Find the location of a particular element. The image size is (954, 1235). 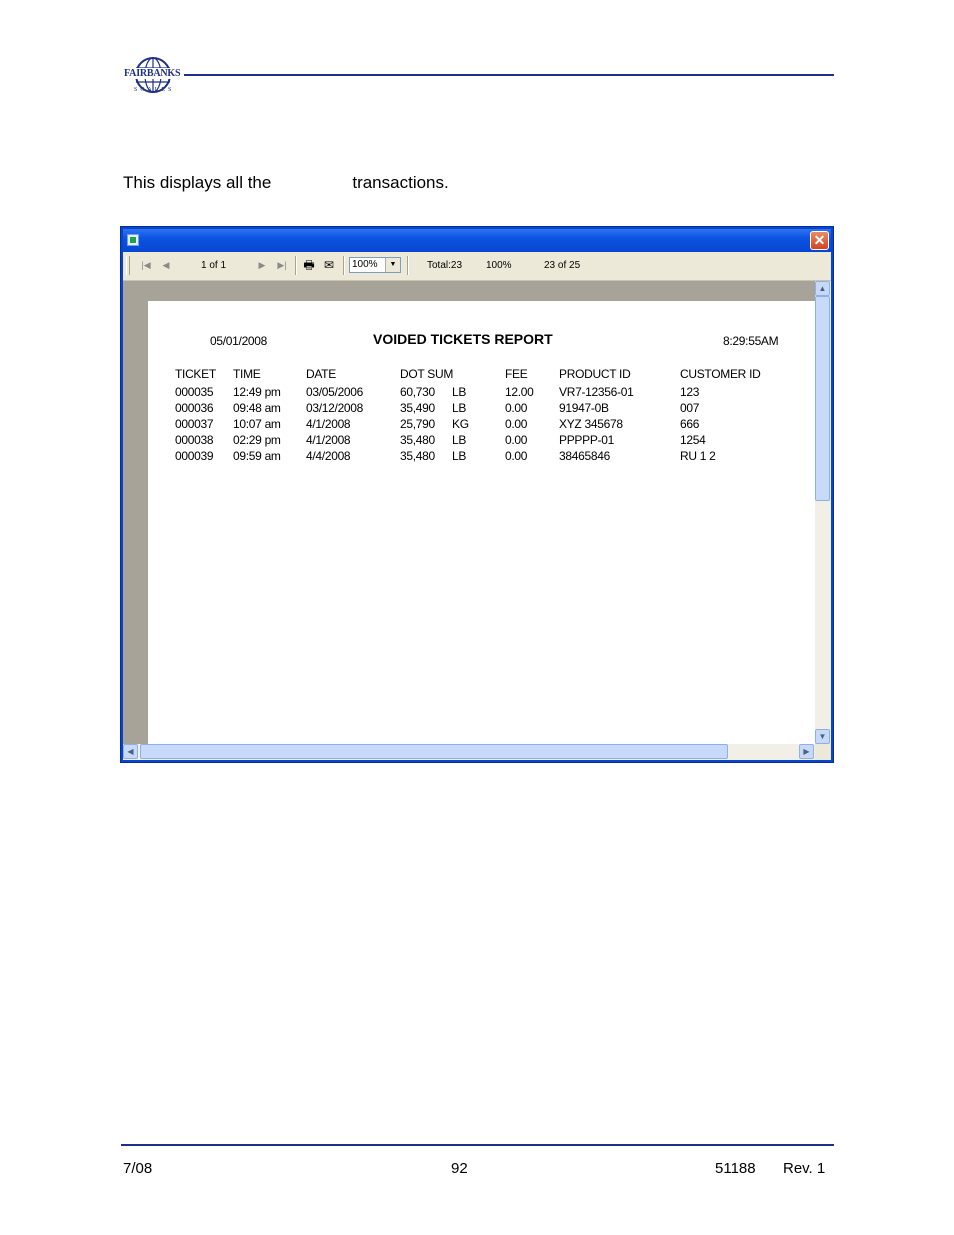

logo-subtext: SCALES is located at coordinates (154, 90).